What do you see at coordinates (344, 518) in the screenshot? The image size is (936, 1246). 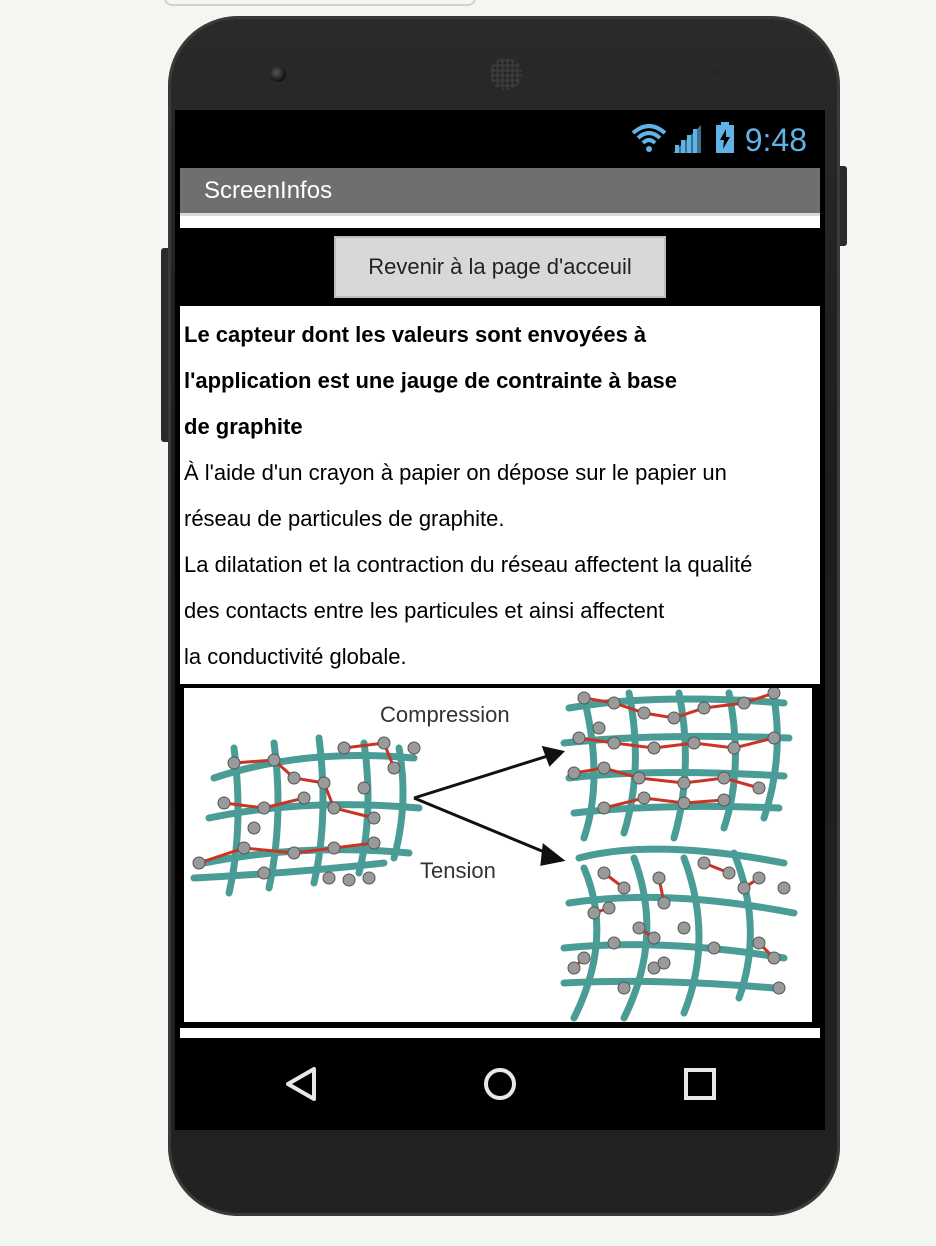 I see `description-line: réseau de particules de graphite.` at bounding box center [344, 518].